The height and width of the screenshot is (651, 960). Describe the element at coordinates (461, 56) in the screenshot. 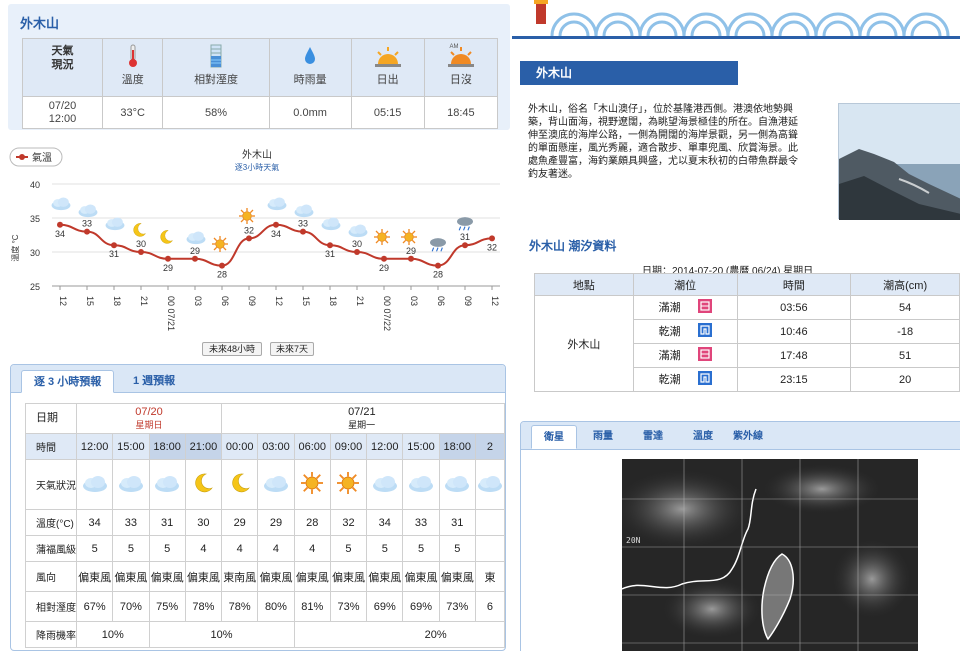

I see `sunset-icon: PM` at that location.